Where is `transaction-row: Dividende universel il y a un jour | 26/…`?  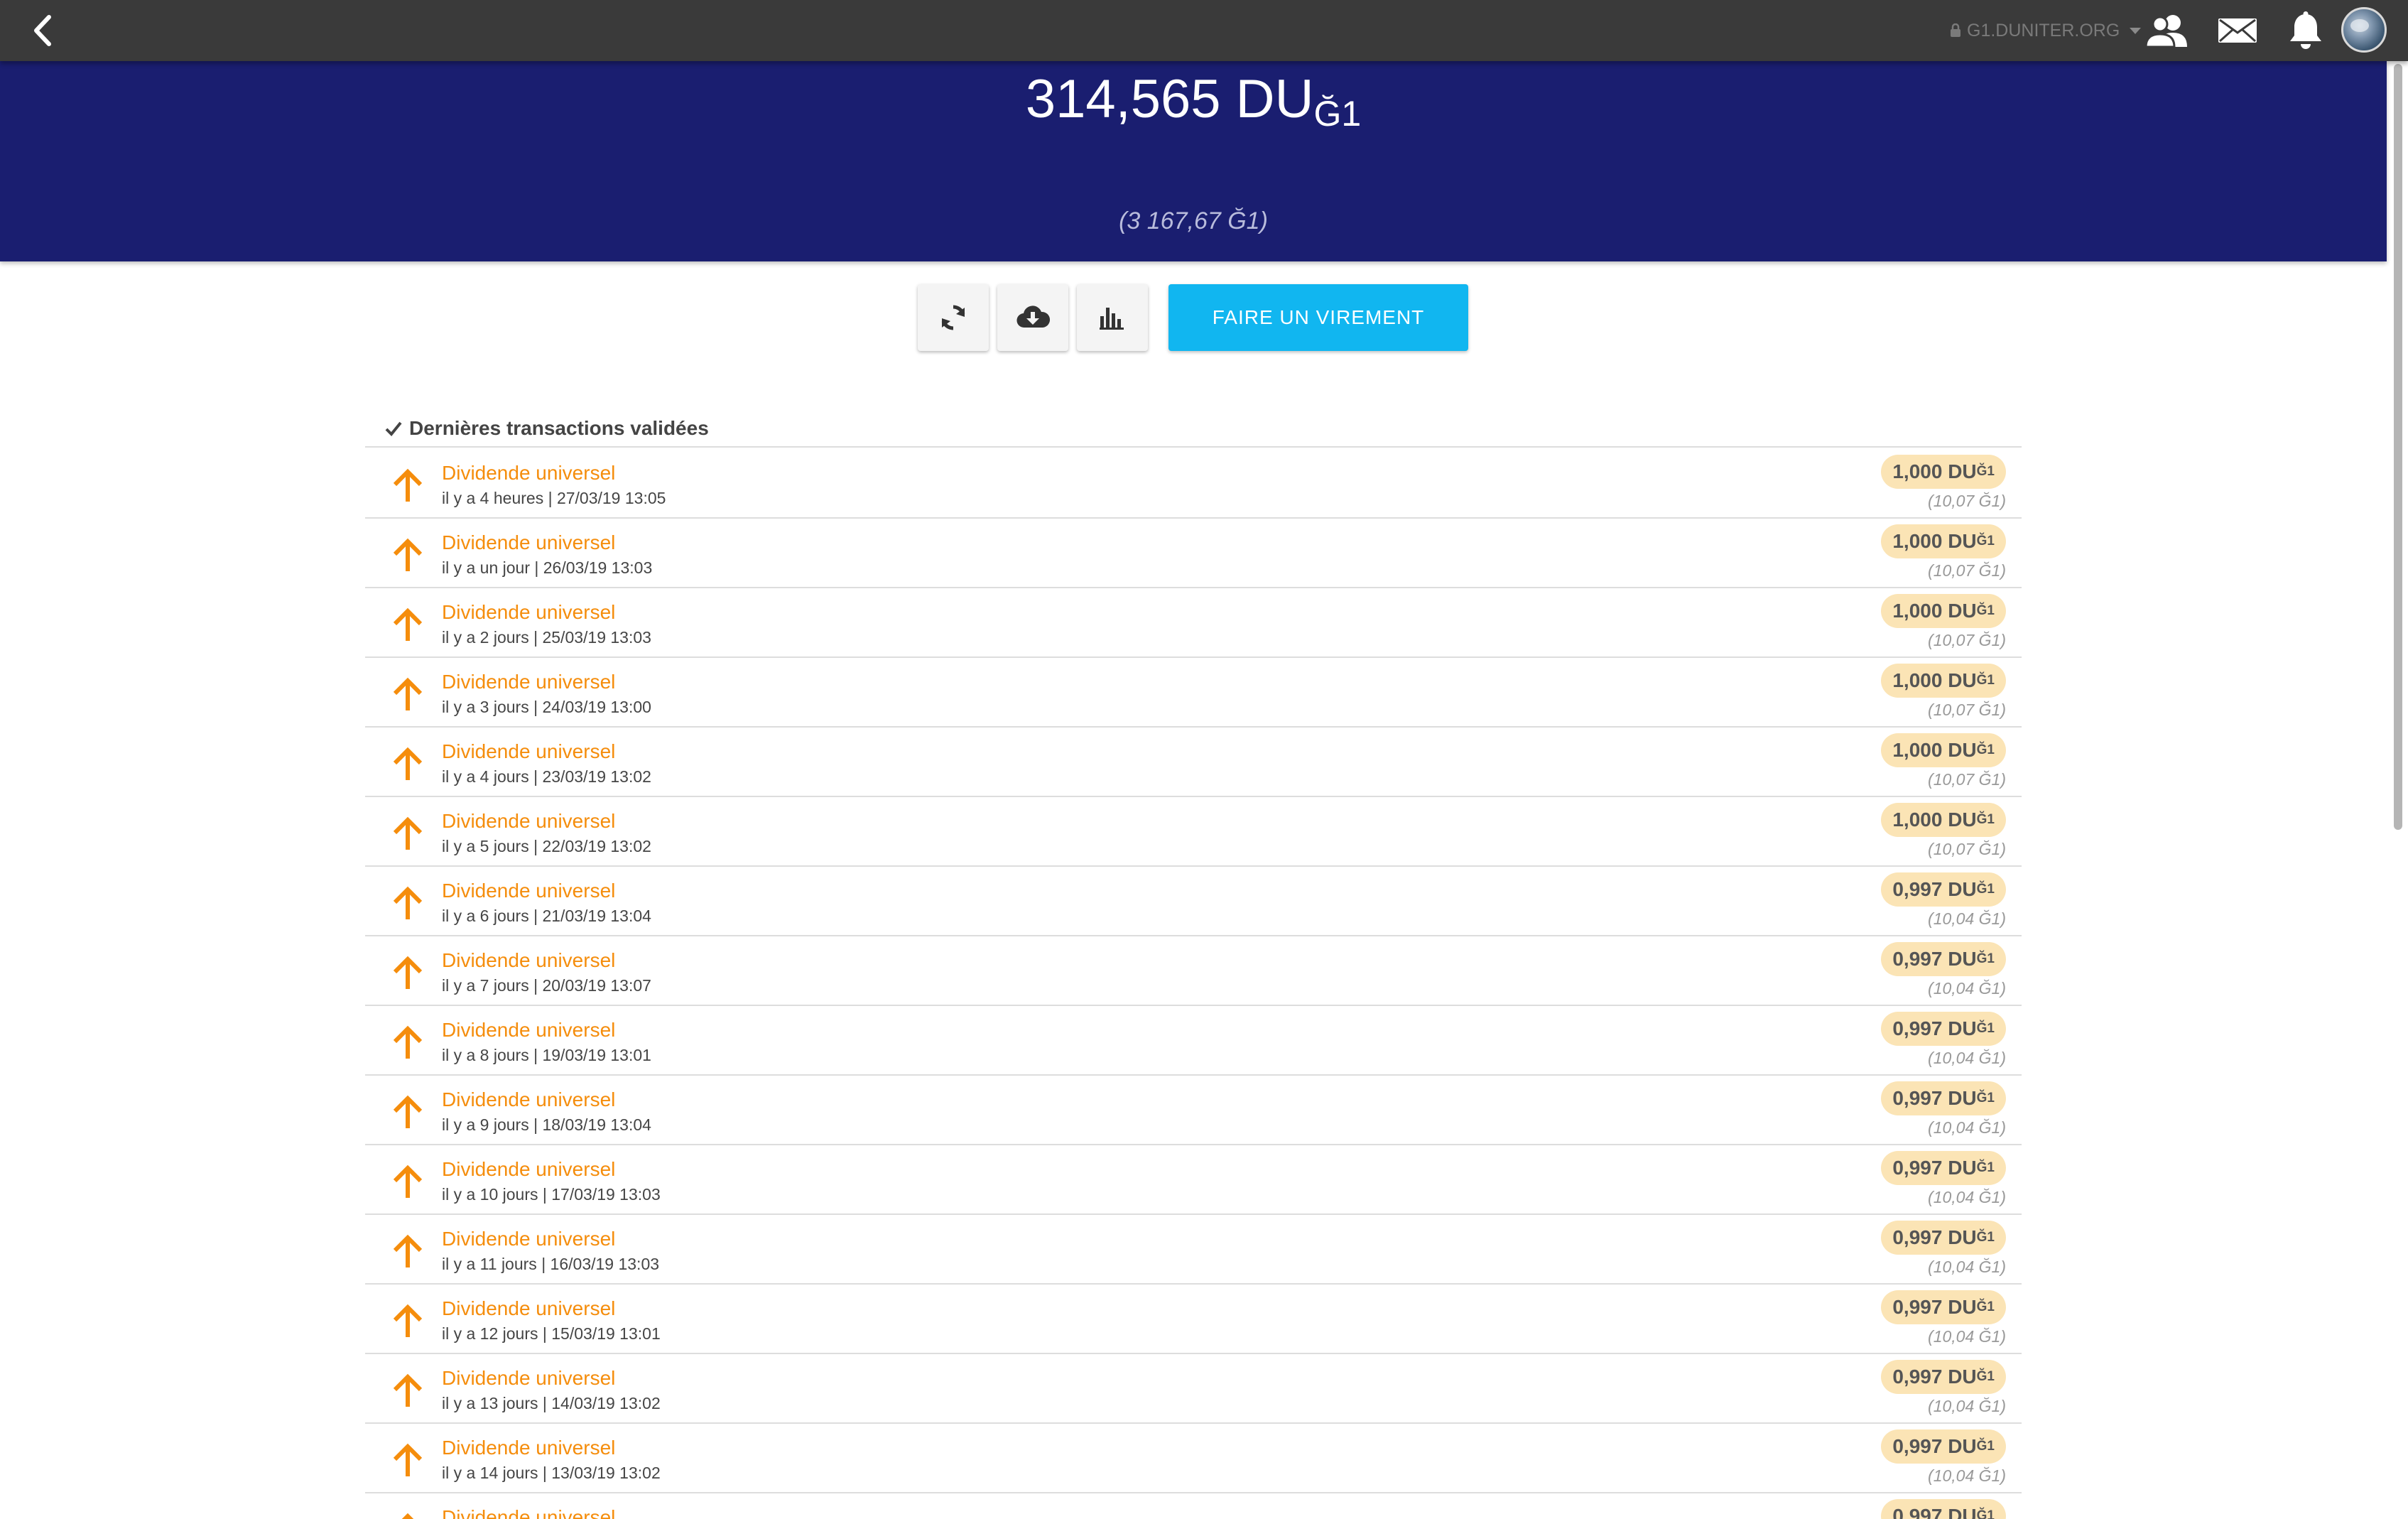 transaction-row: Dividende universel il y a un jour | 26/… is located at coordinates (1194, 553).